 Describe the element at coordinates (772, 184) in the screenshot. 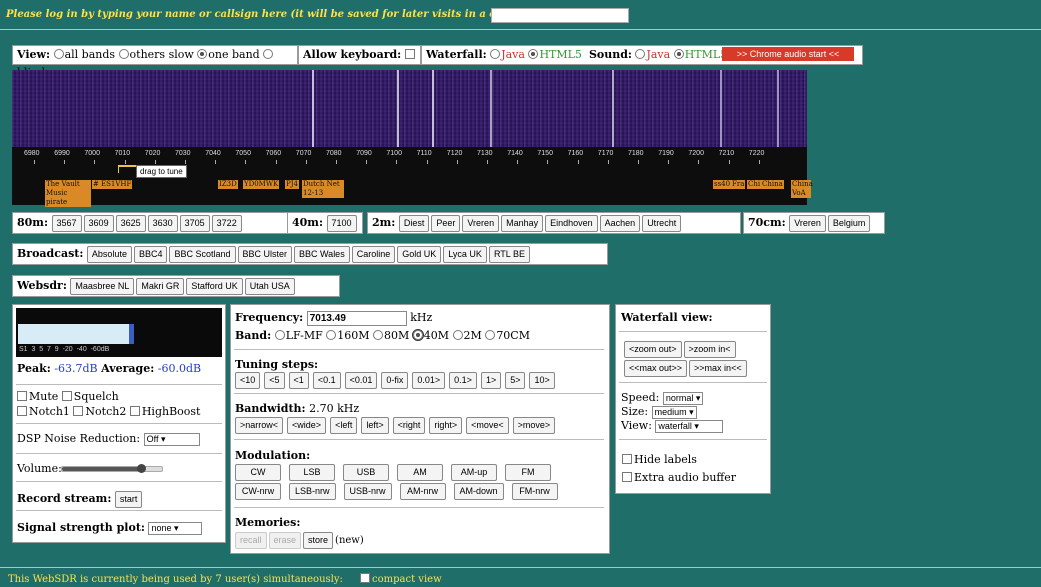

I see `station-label: China` at that location.